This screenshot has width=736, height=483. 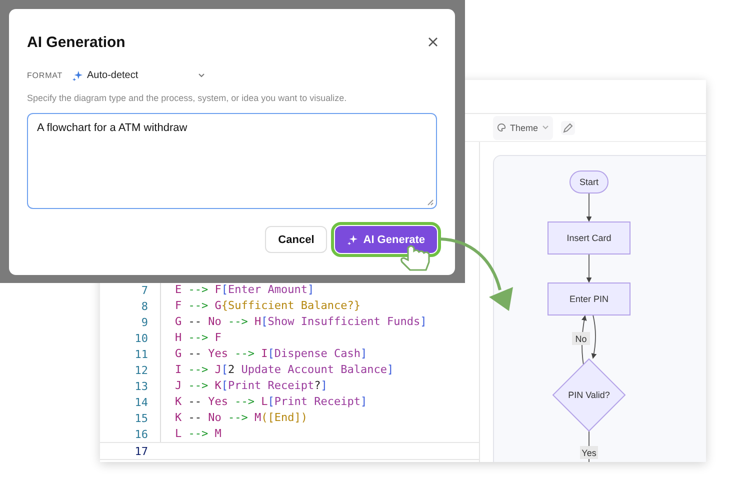 I want to click on line-number: 13, so click(x=141, y=386).